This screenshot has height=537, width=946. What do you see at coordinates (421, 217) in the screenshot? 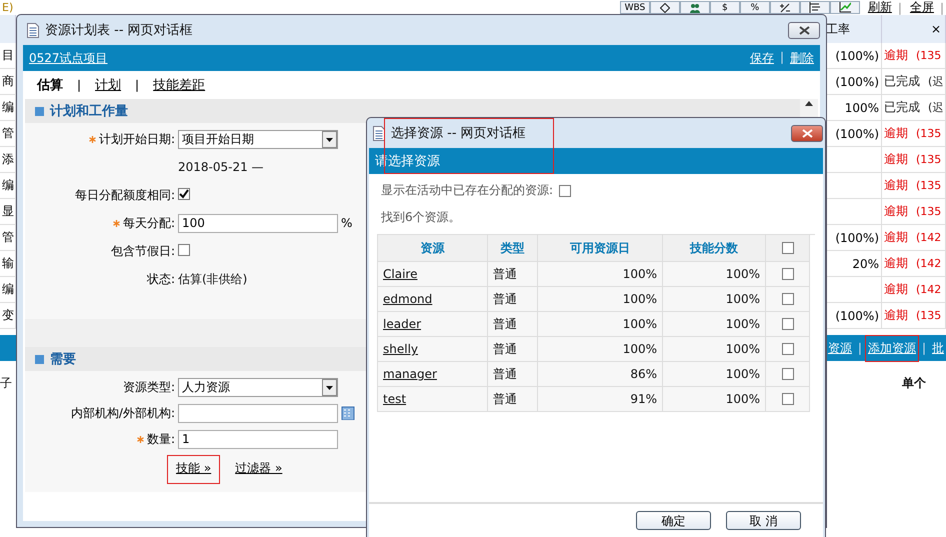
I see `result-count: 找到6个资源。` at bounding box center [421, 217].